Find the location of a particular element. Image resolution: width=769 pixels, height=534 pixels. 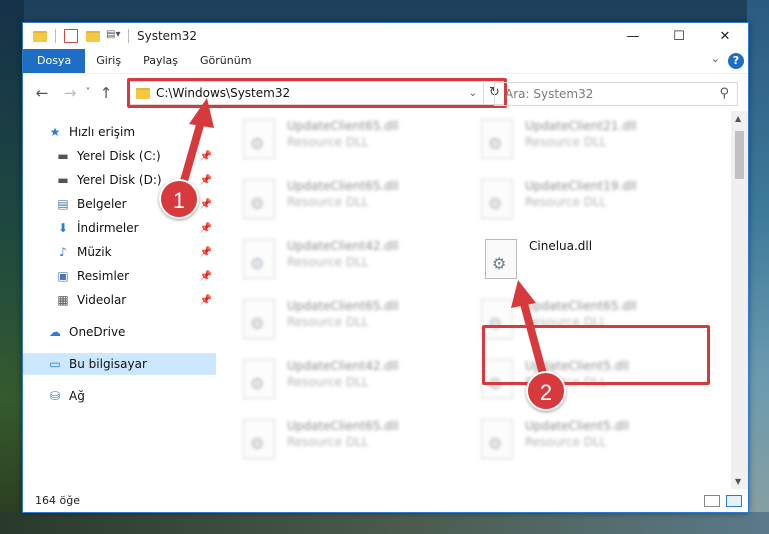

tab-paylas: Paylaş is located at coordinates (160, 61).